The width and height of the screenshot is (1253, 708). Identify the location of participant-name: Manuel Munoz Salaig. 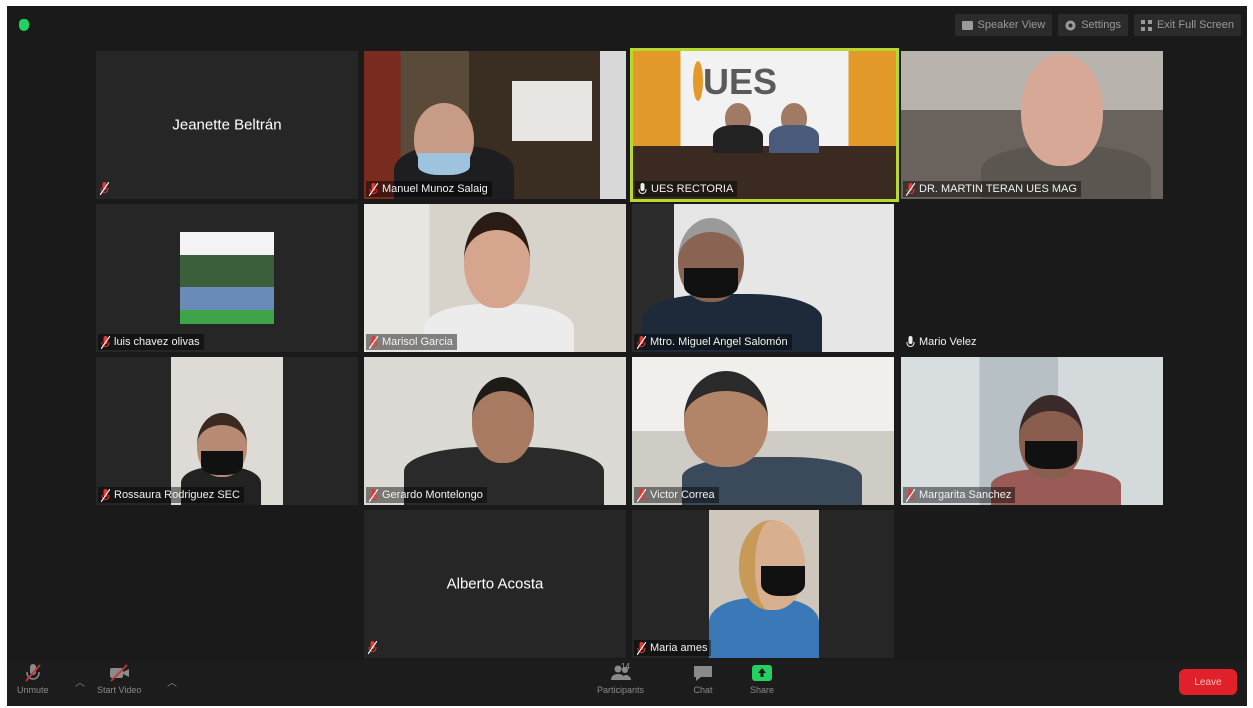
(435, 189).